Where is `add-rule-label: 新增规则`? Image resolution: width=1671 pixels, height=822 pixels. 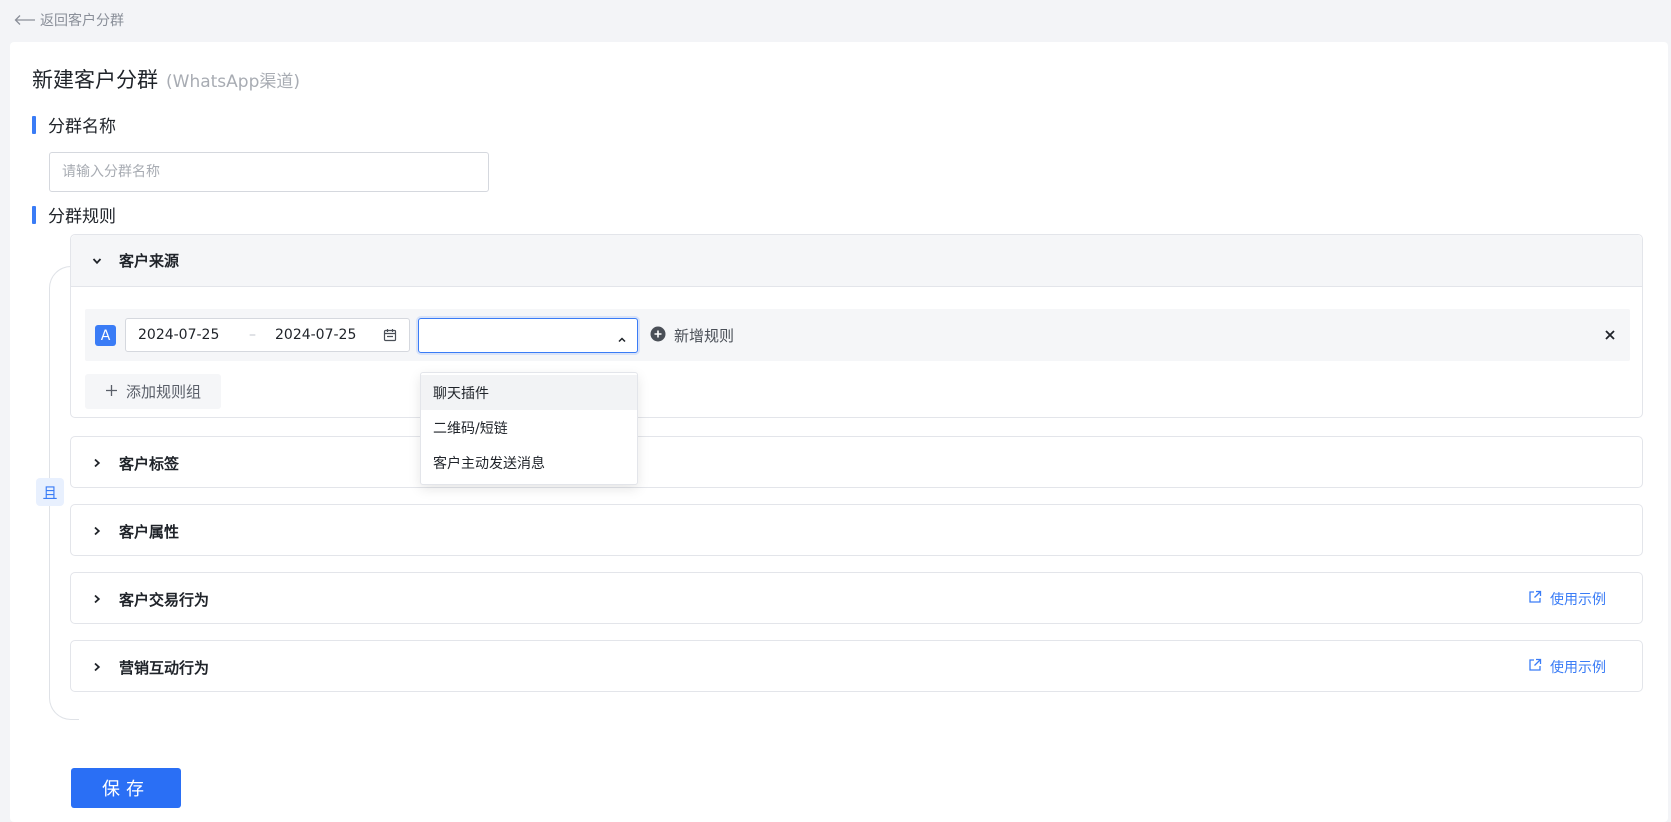 add-rule-label: 新增规则 is located at coordinates (704, 336).